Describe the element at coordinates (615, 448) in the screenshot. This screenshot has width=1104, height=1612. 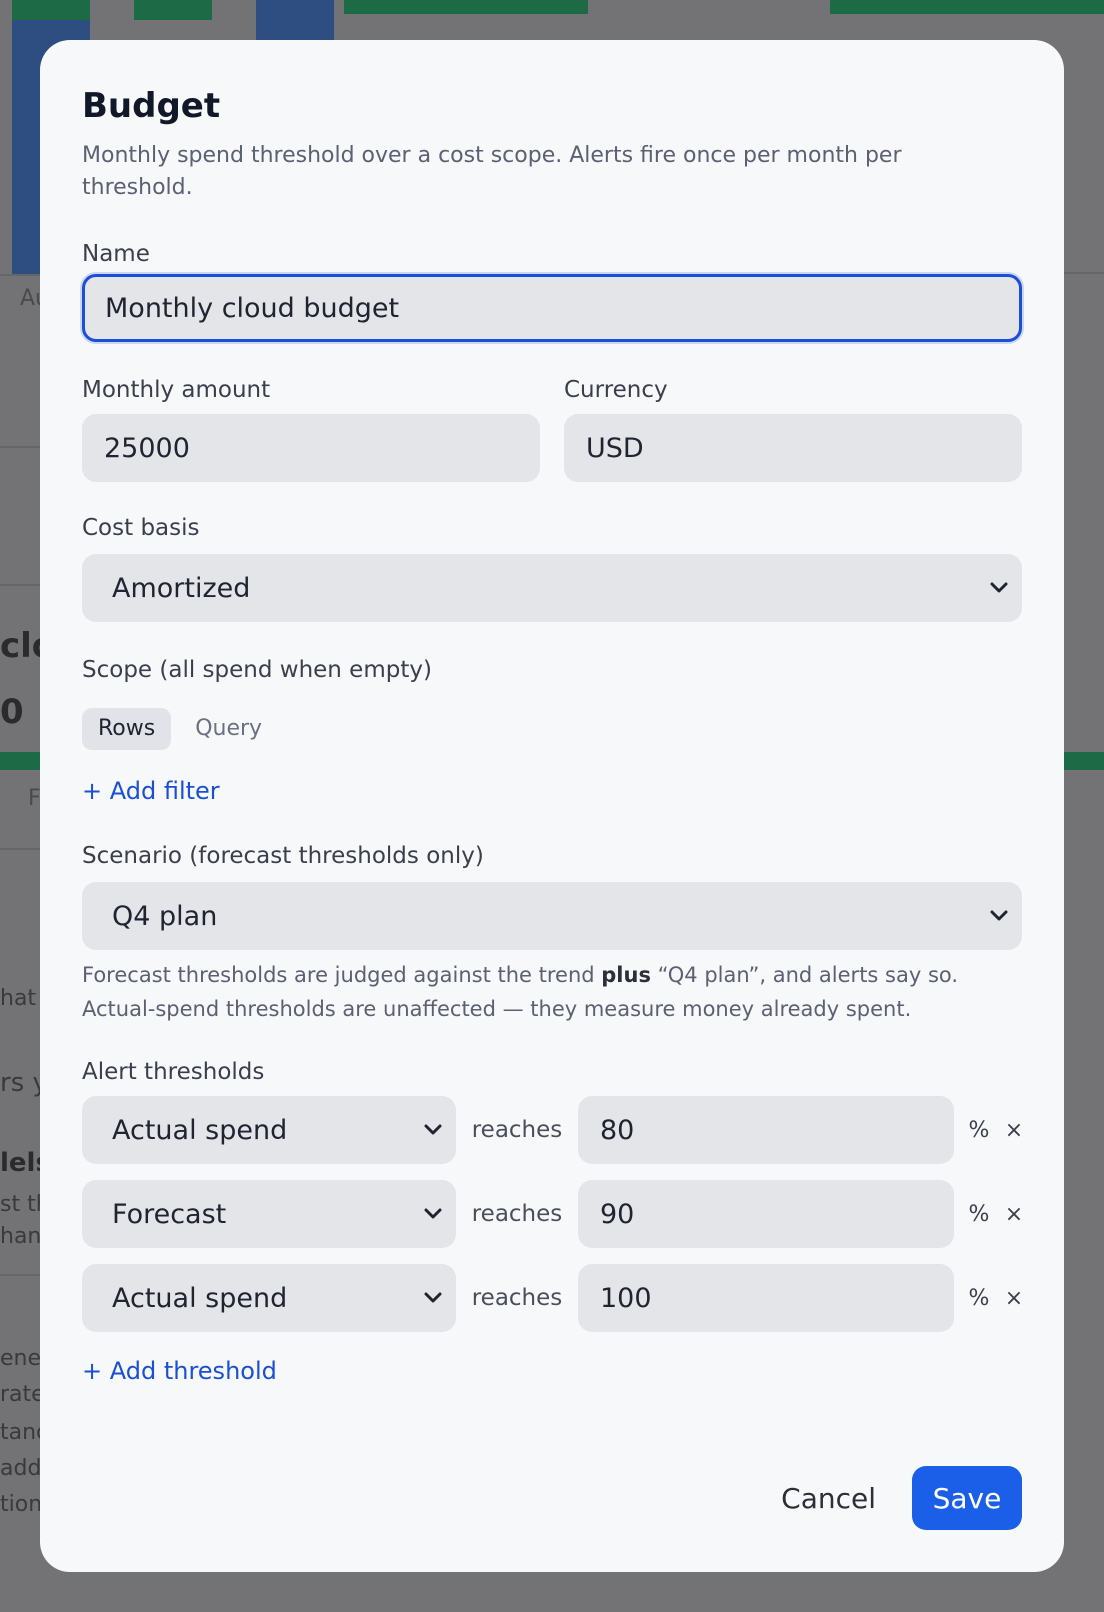
I see `currency-input-value: USD` at that location.